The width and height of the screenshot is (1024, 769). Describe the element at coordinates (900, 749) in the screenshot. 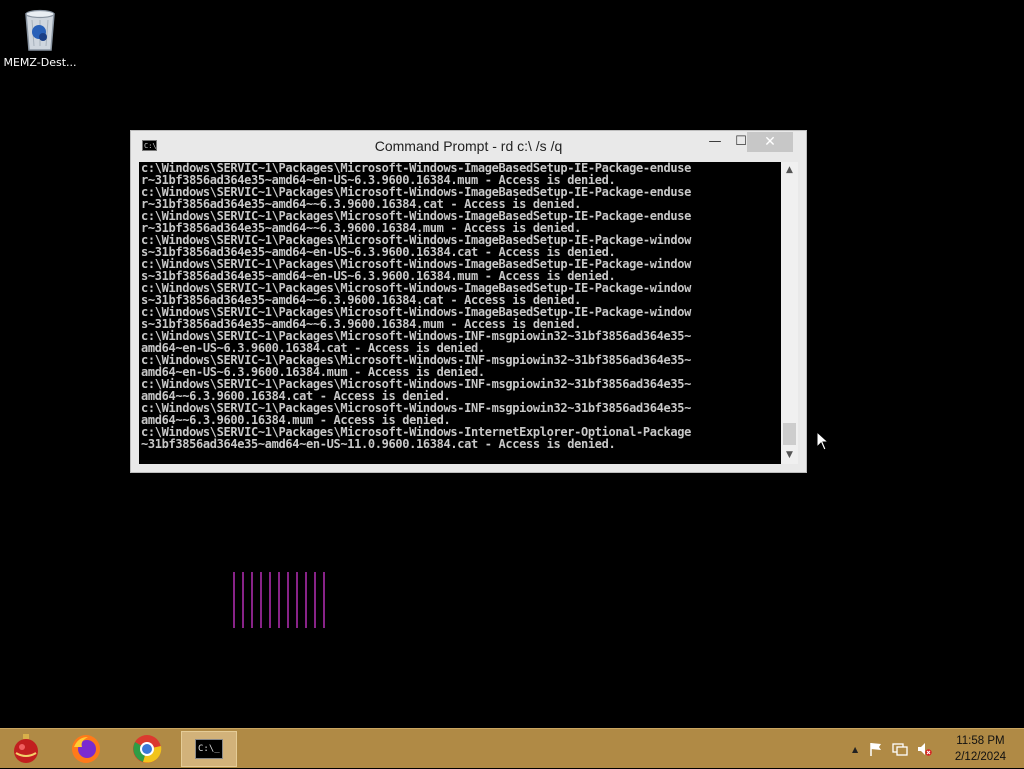

I see `network-icon` at that location.